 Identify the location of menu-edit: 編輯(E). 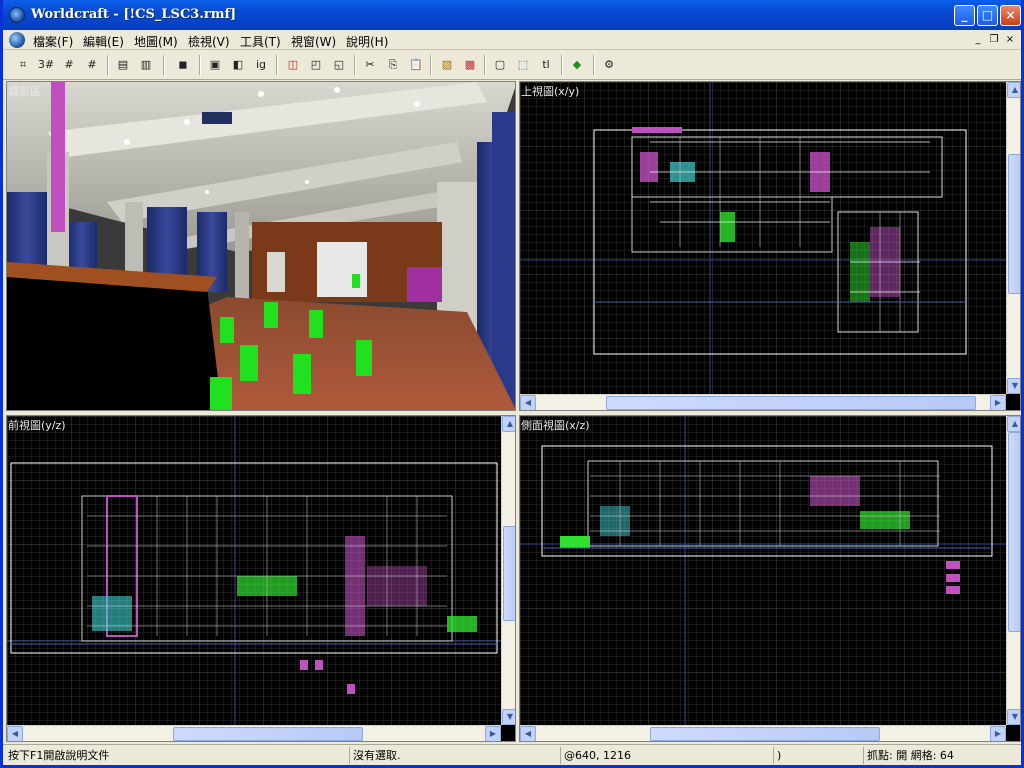
(103, 41).